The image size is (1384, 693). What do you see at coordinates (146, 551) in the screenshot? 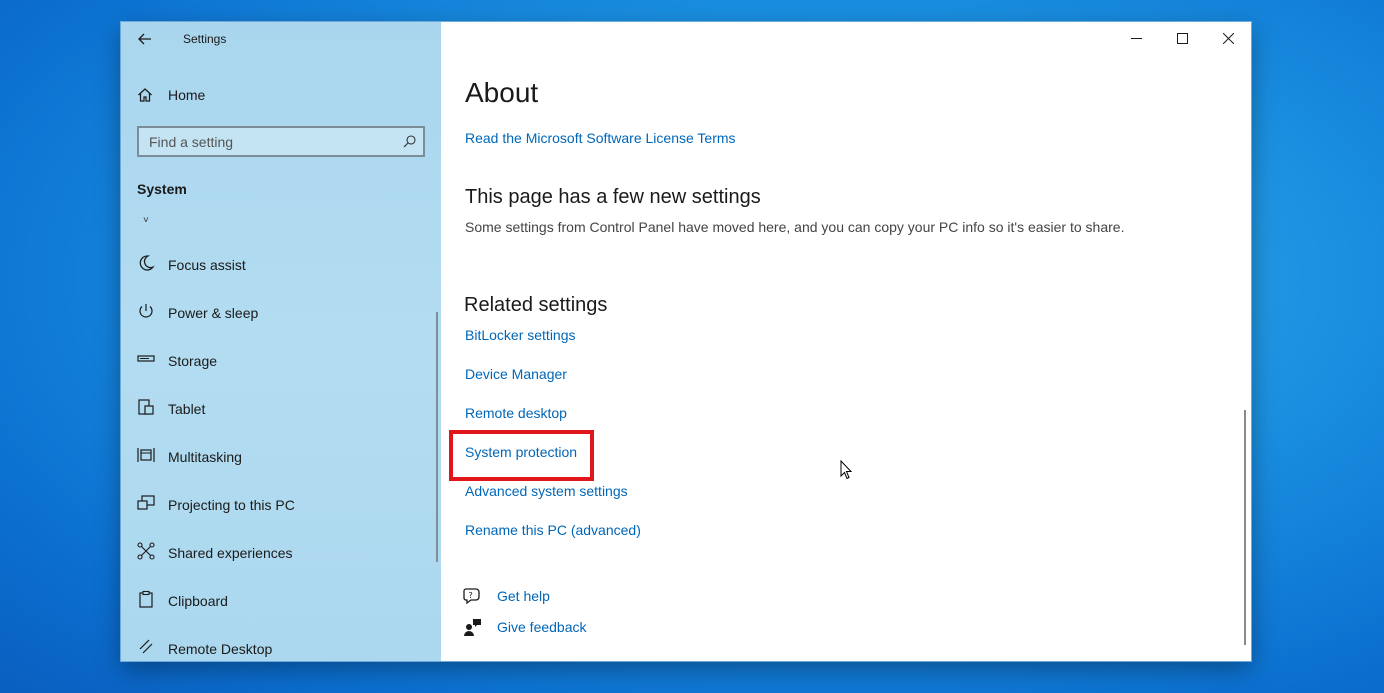
I see `share-icon` at bounding box center [146, 551].